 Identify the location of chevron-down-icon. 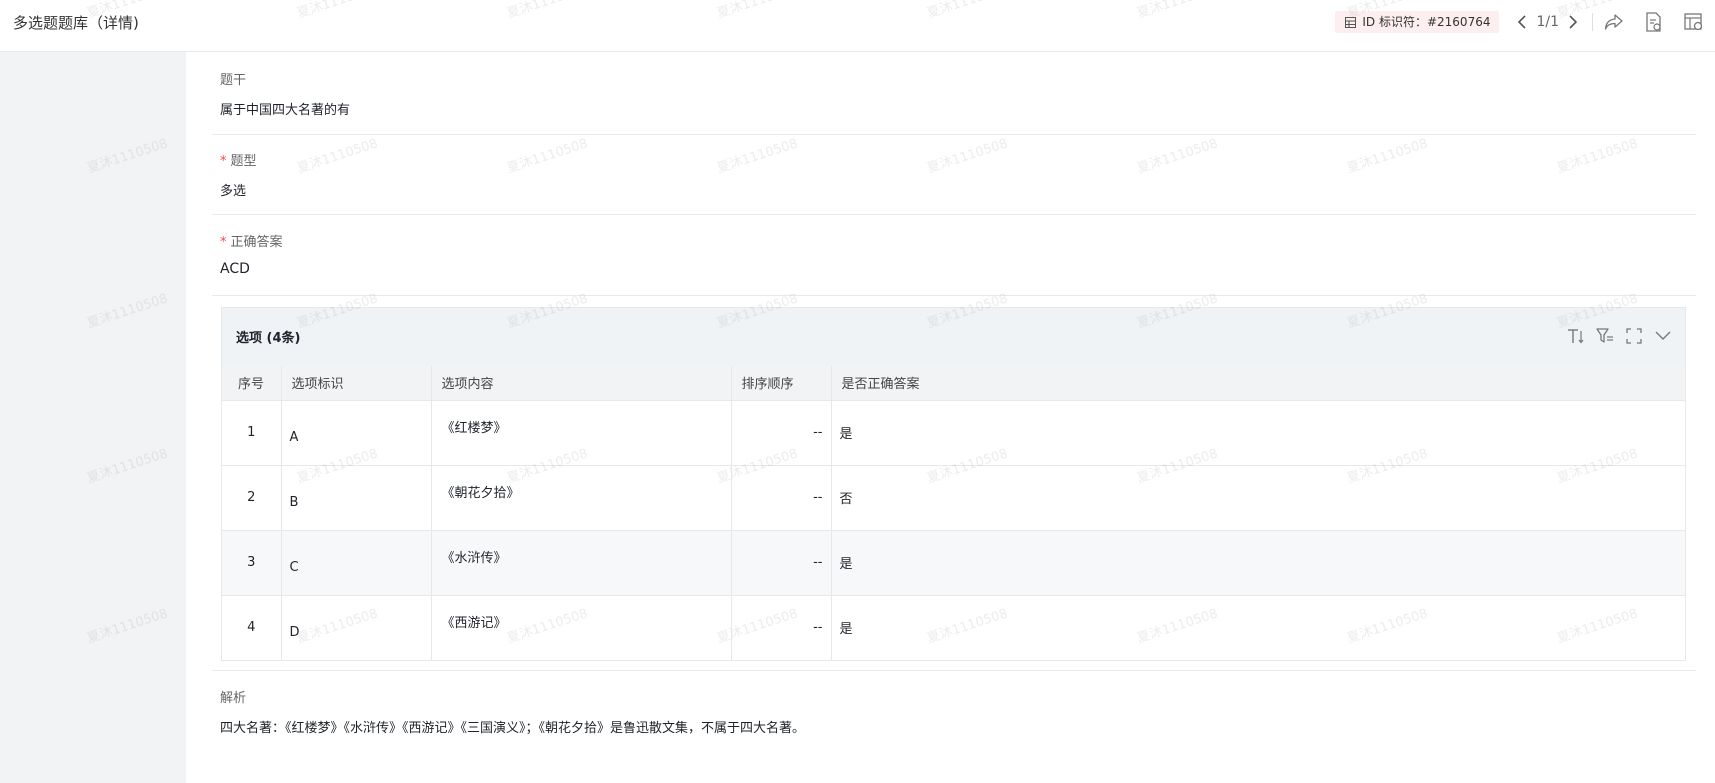
(1663, 335).